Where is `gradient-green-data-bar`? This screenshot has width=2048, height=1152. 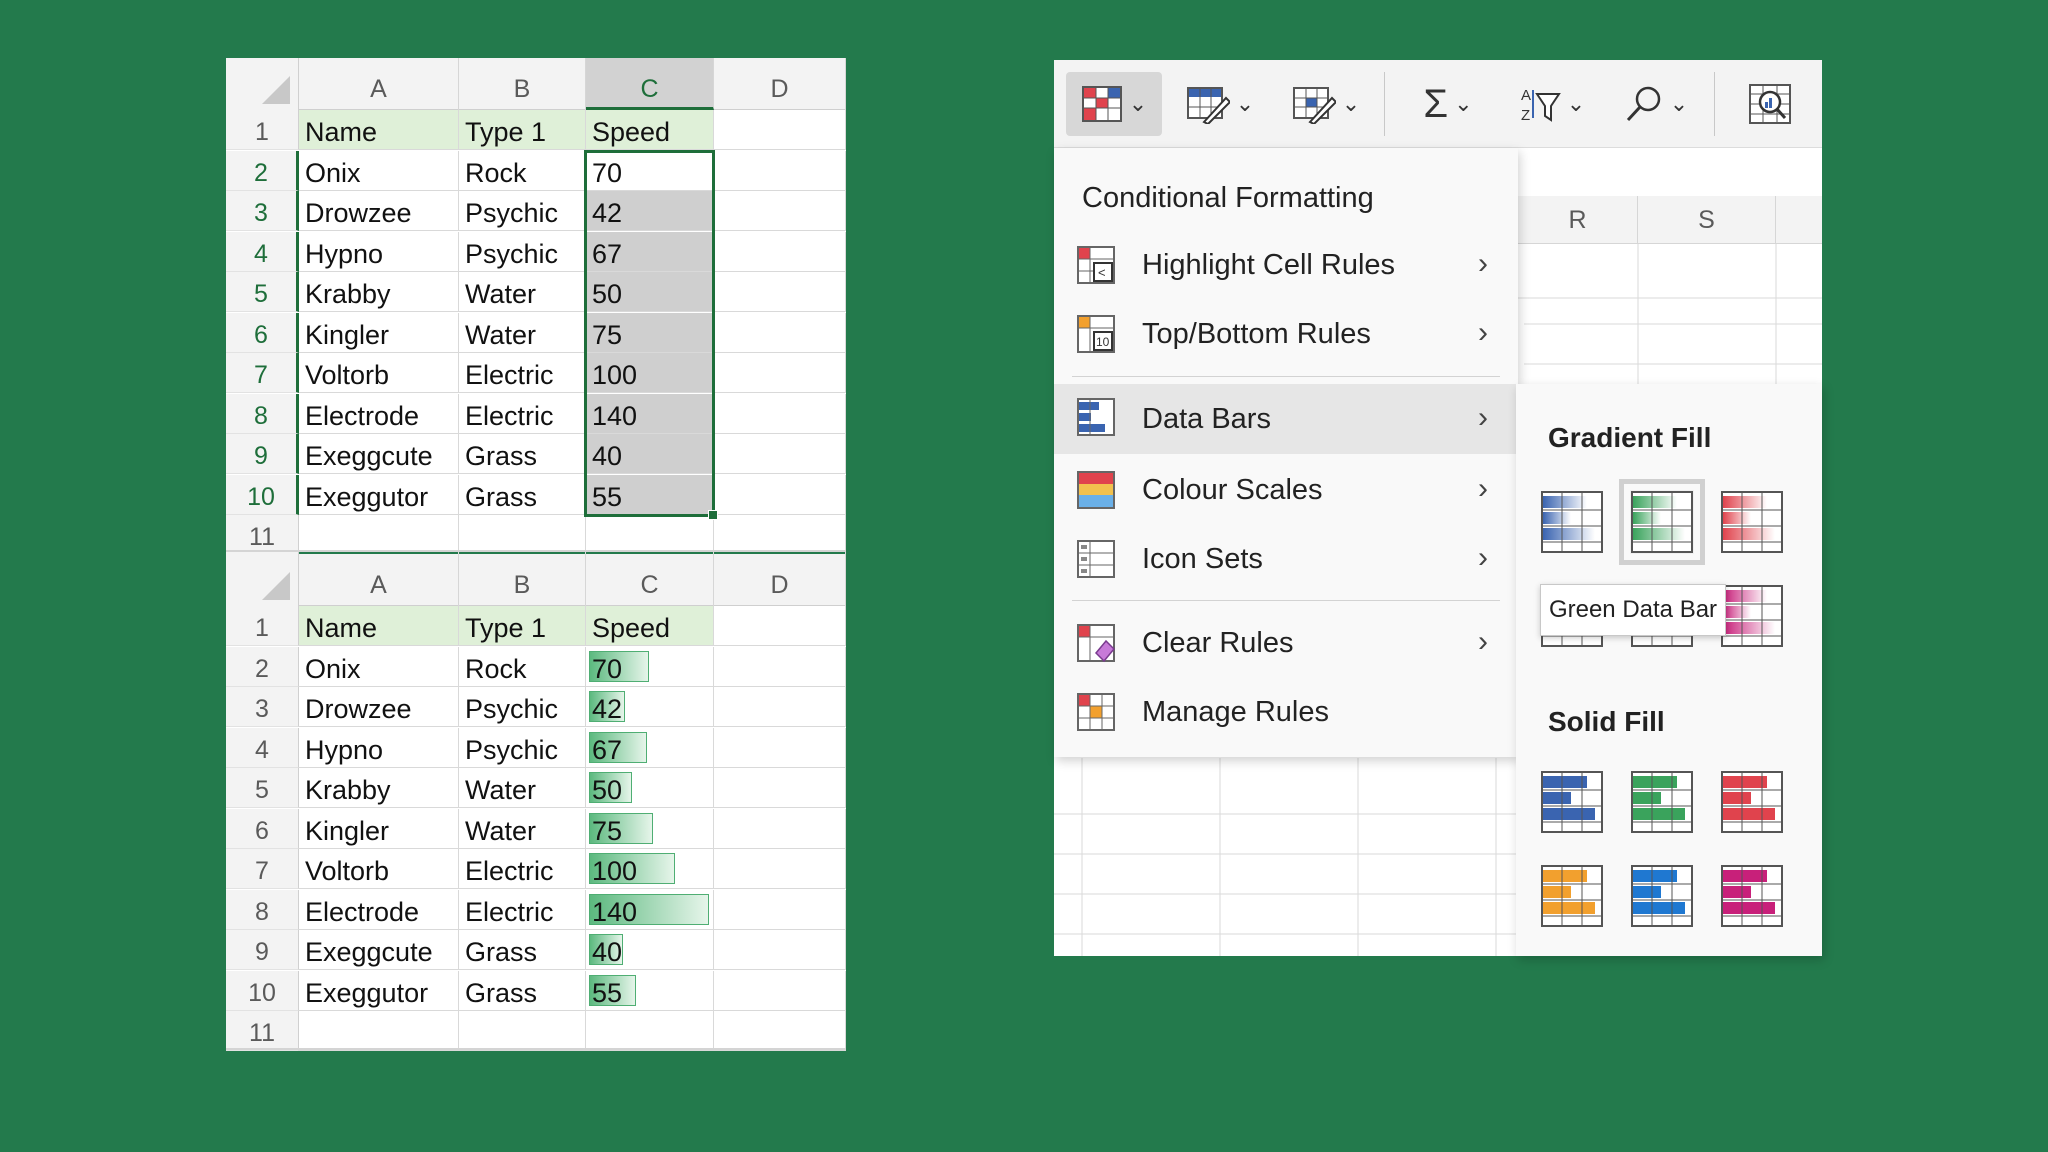
gradient-green-data-bar is located at coordinates (1662, 522).